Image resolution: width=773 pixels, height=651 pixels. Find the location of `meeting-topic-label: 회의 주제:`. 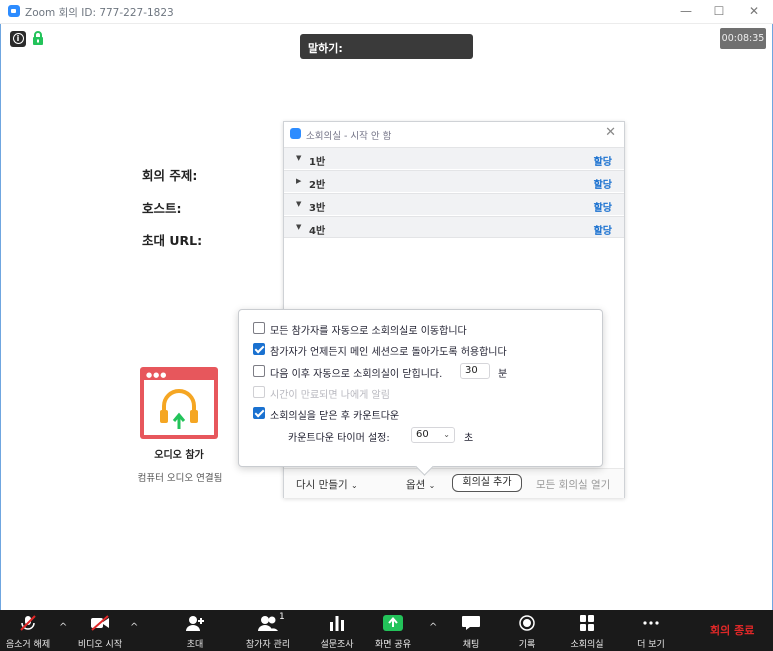

meeting-topic-label: 회의 주제: is located at coordinates (170, 175).